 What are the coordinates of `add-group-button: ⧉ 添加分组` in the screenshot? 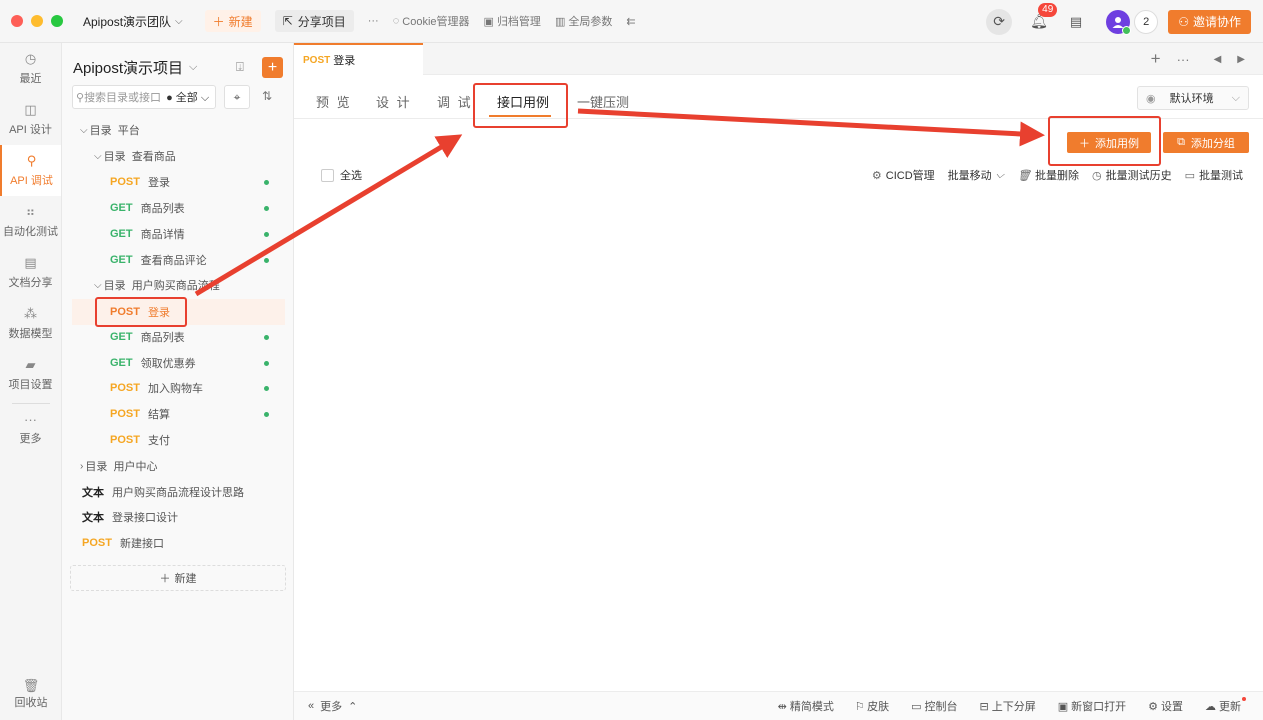 It's located at (1206, 142).